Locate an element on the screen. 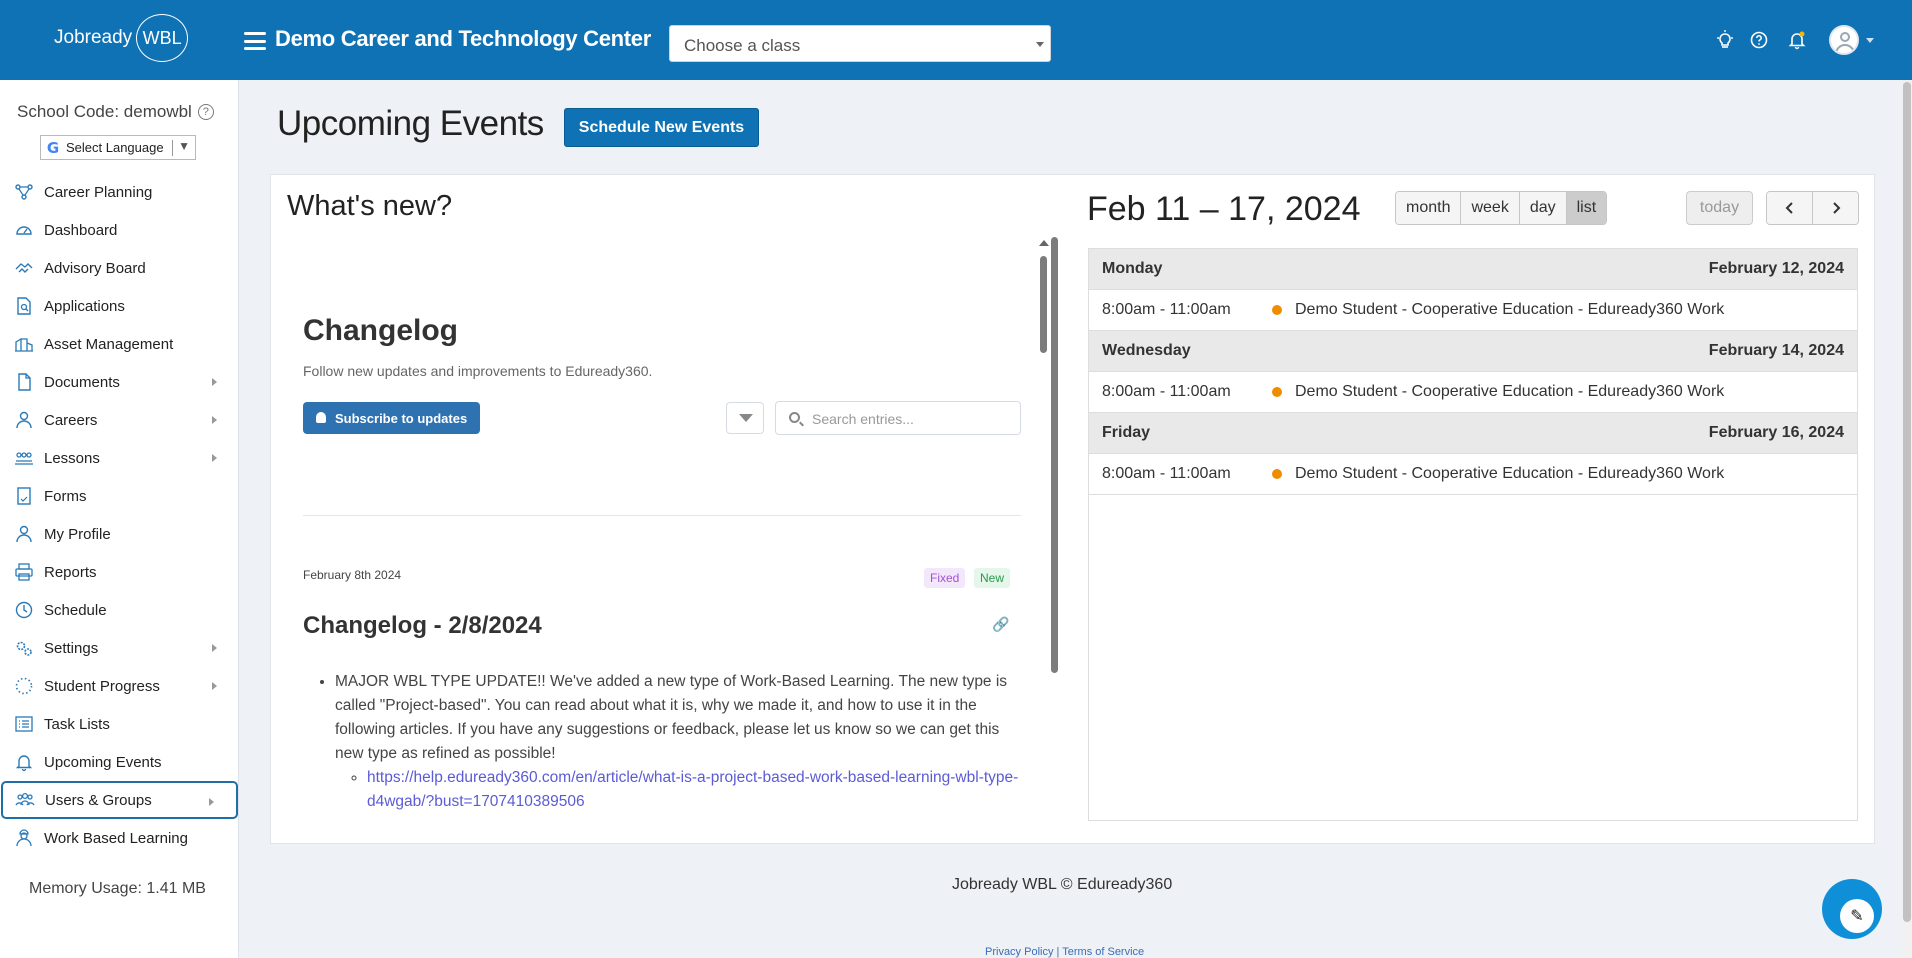 This screenshot has height=958, width=1912. footer-links: Privacy Policy | Terms of Service is located at coordinates (1064, 952).